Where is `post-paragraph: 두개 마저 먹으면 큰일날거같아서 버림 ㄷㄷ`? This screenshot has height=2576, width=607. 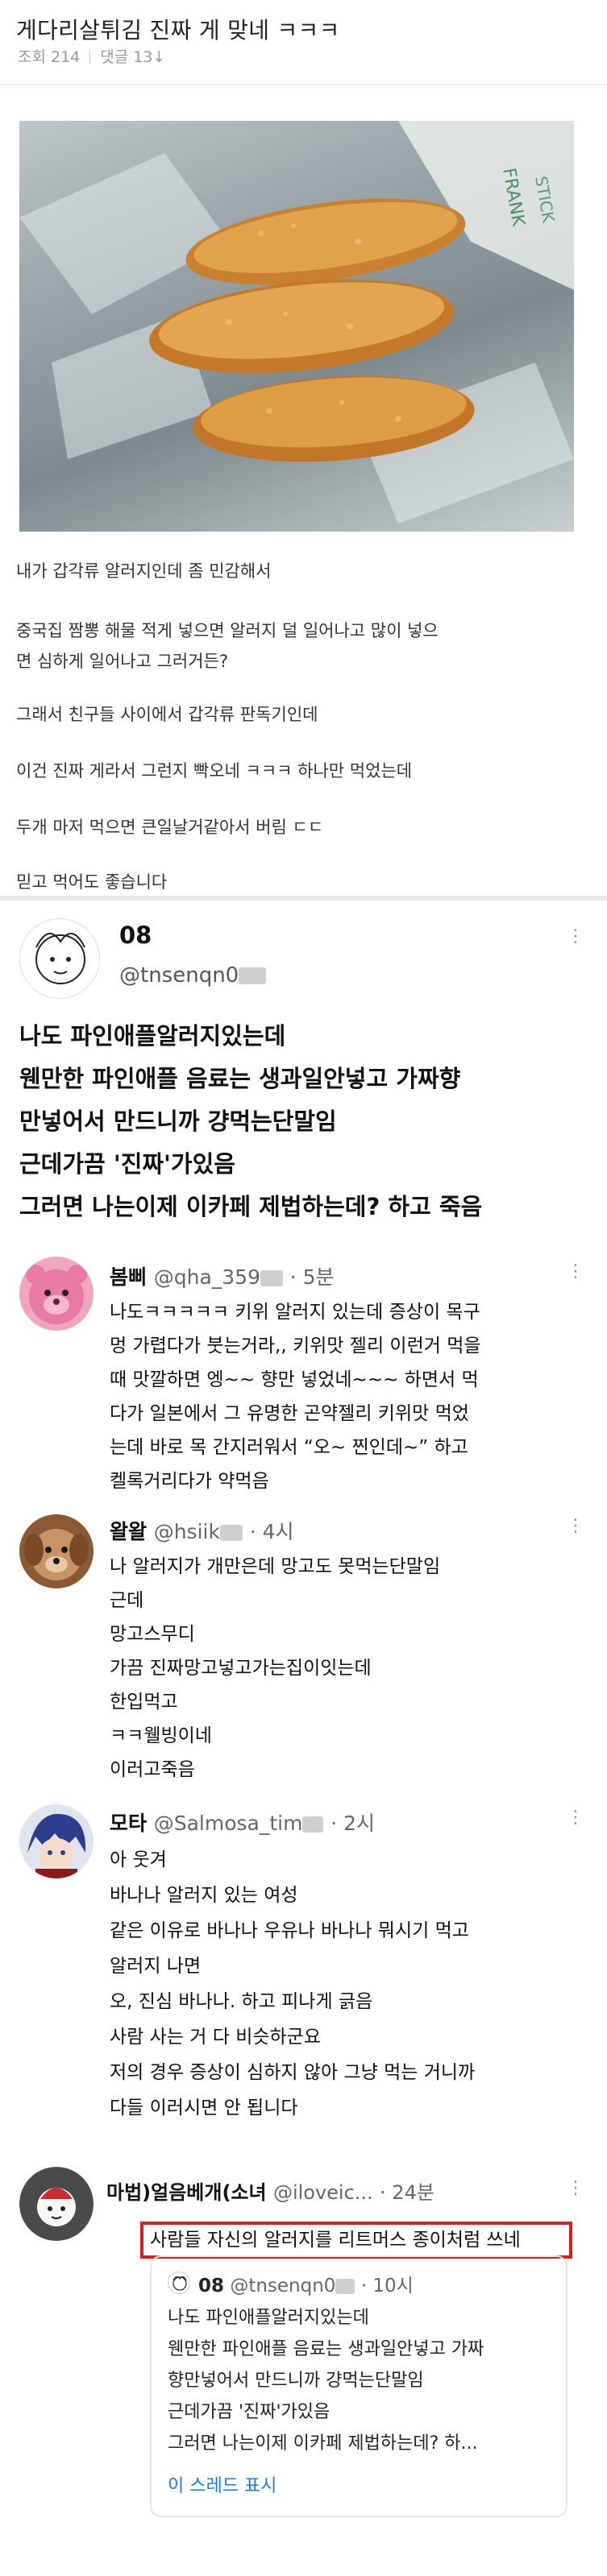 post-paragraph: 두개 마저 먹으면 큰일날거같아서 버림 ㄷㄷ is located at coordinates (170, 827).